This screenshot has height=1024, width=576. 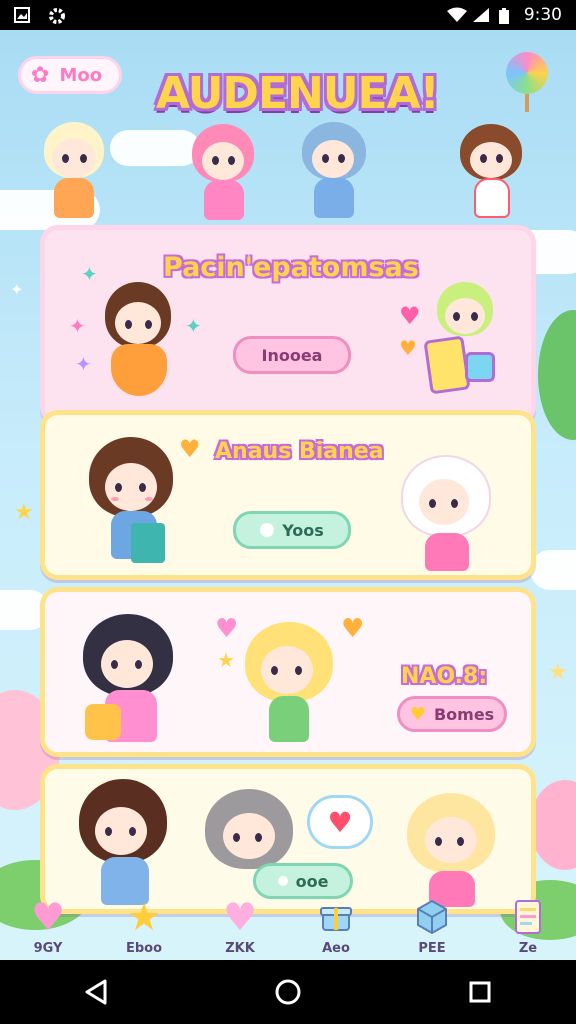 I want to click on cloud, so click(x=553, y=570).